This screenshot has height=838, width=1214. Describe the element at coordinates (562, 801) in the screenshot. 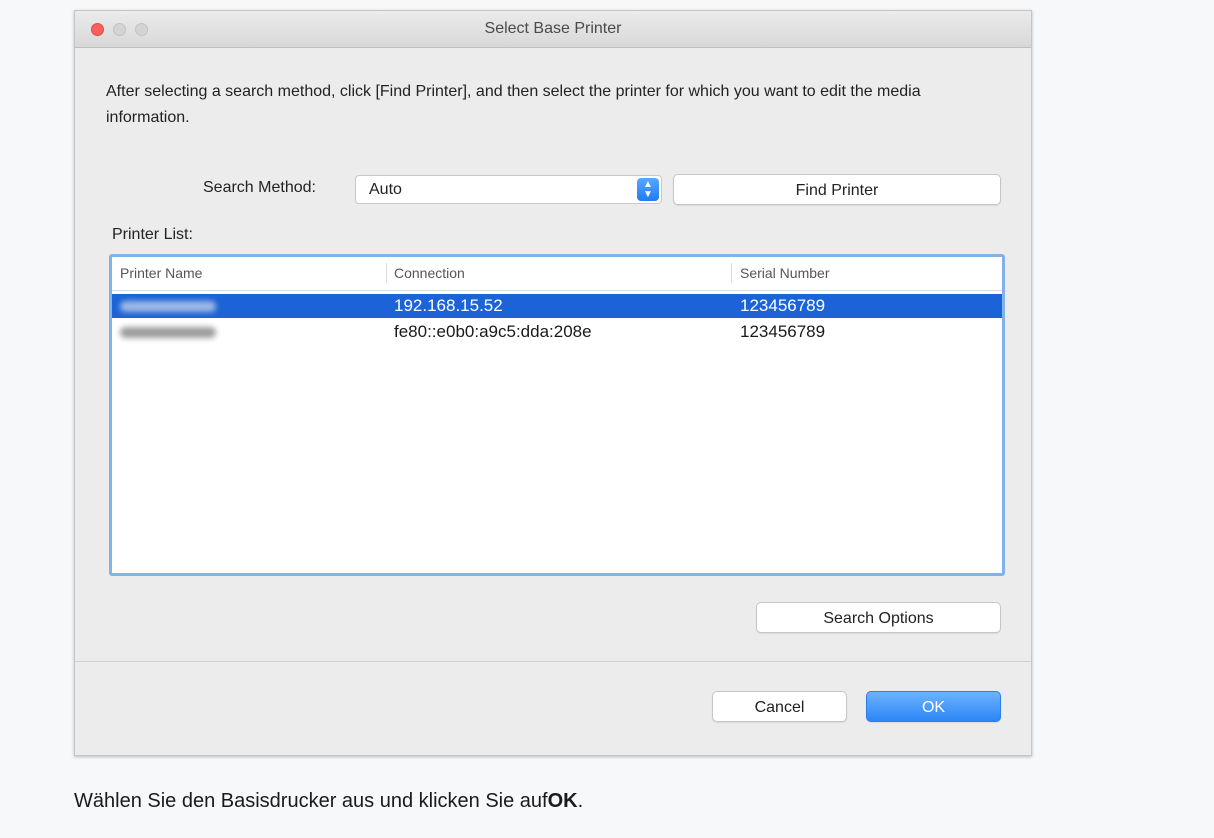

I see `caption-bold-ok: OK` at that location.